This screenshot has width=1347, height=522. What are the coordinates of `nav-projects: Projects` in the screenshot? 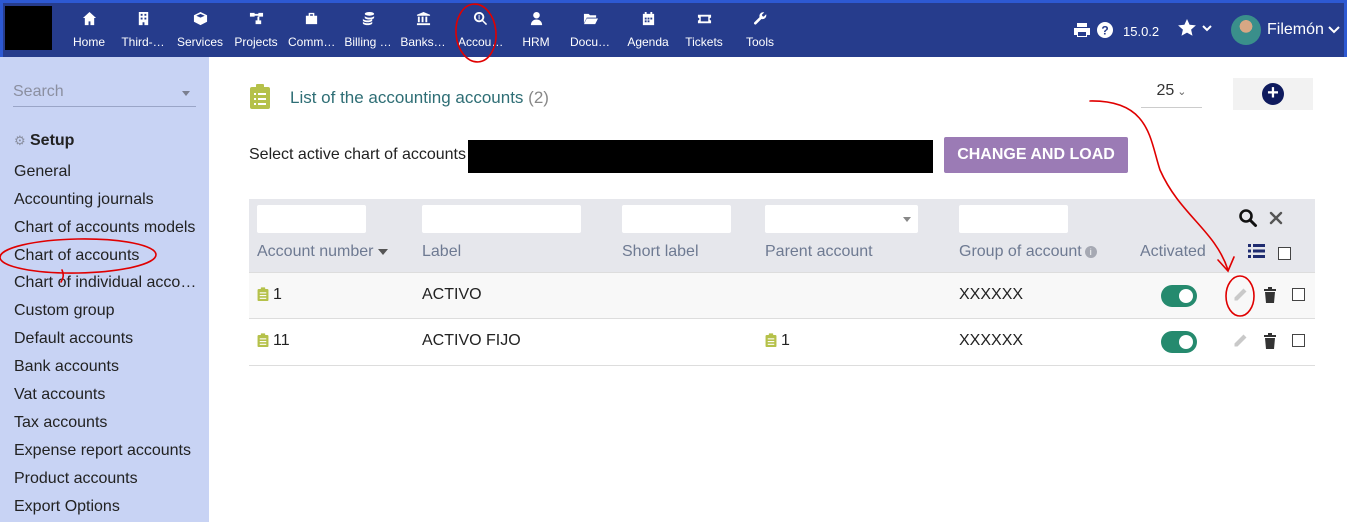 It's located at (256, 30).